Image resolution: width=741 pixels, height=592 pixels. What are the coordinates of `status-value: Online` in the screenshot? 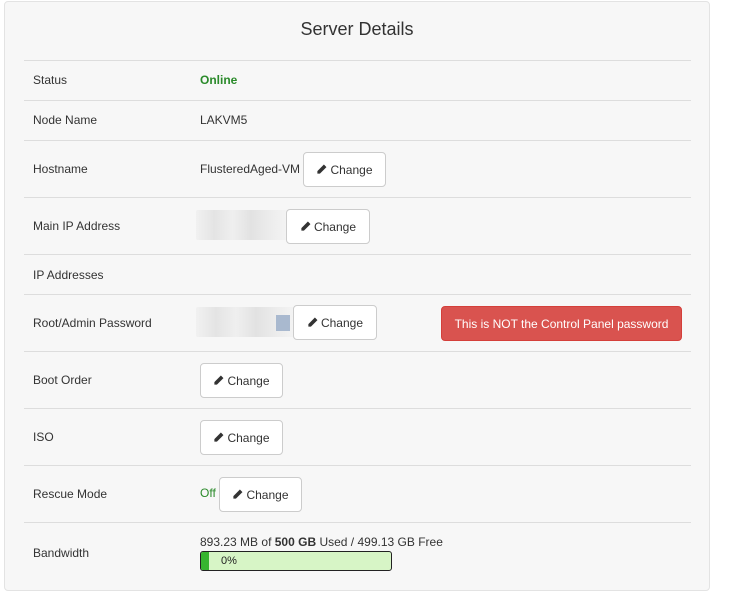 It's located at (219, 80).